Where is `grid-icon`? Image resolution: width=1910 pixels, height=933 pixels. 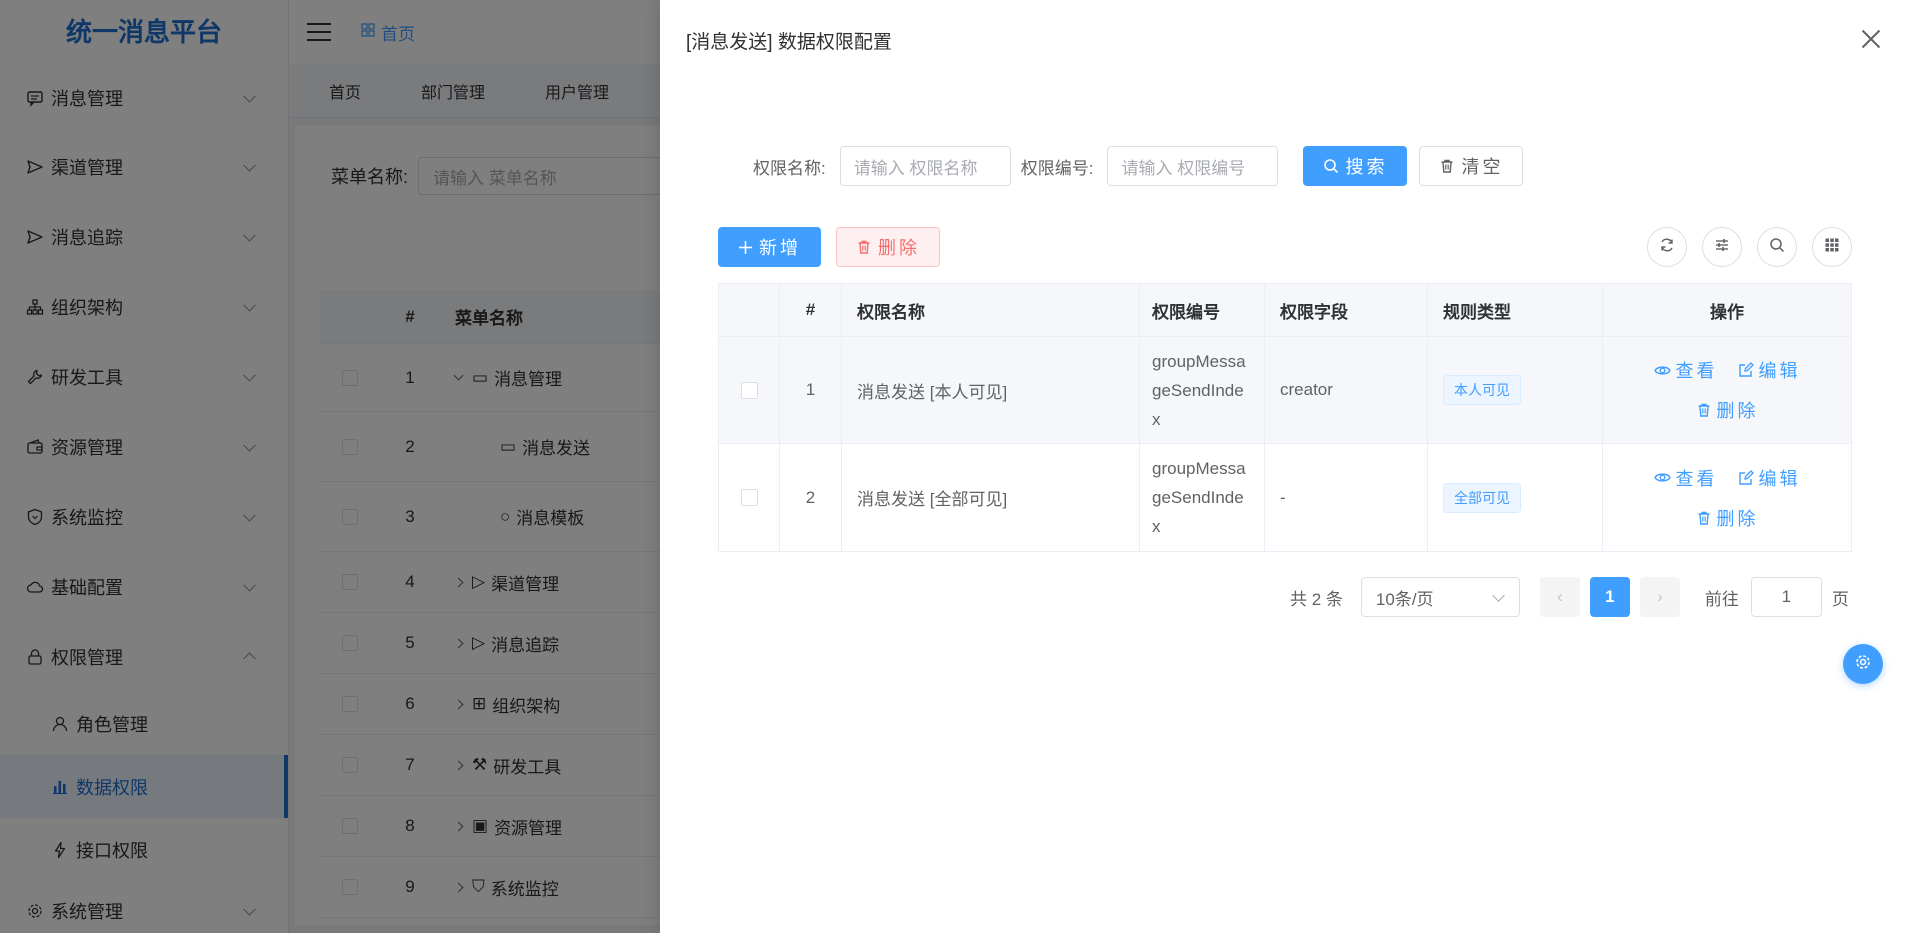
grid-icon is located at coordinates (1832, 247).